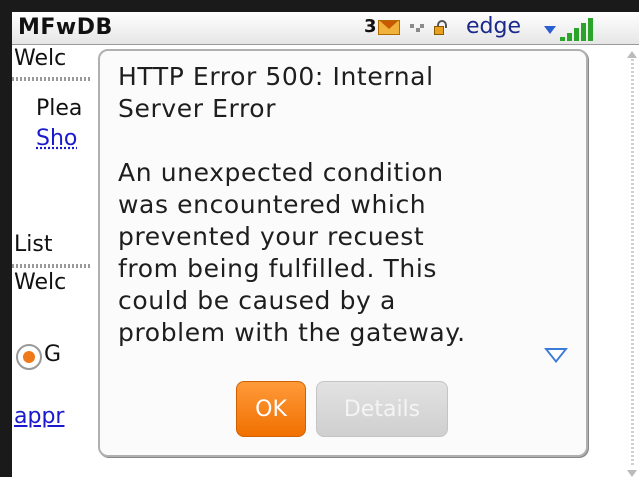  Describe the element at coordinates (418, 29) in the screenshot. I see `network-activity-icon` at that location.